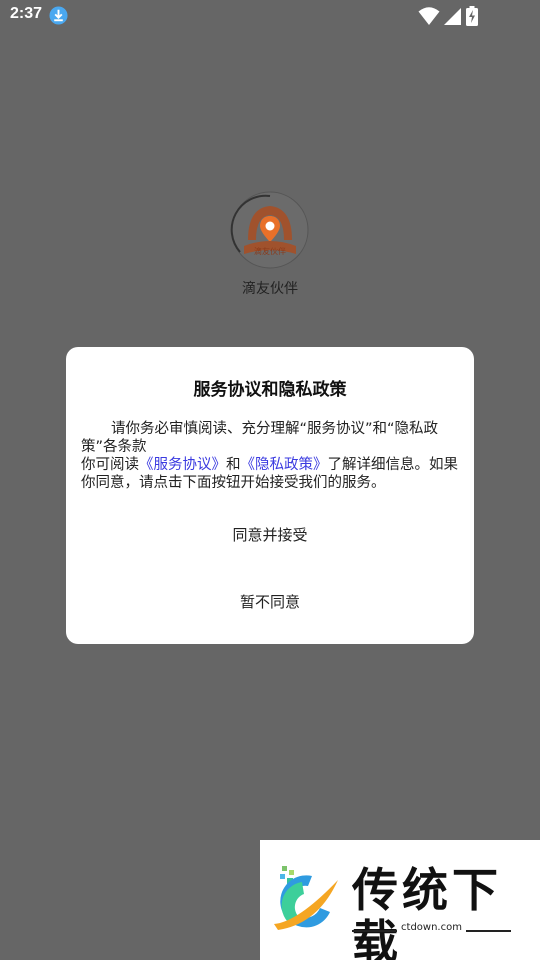  I want to click on app-logo-icon: 滴友伙伴, so click(269, 230).